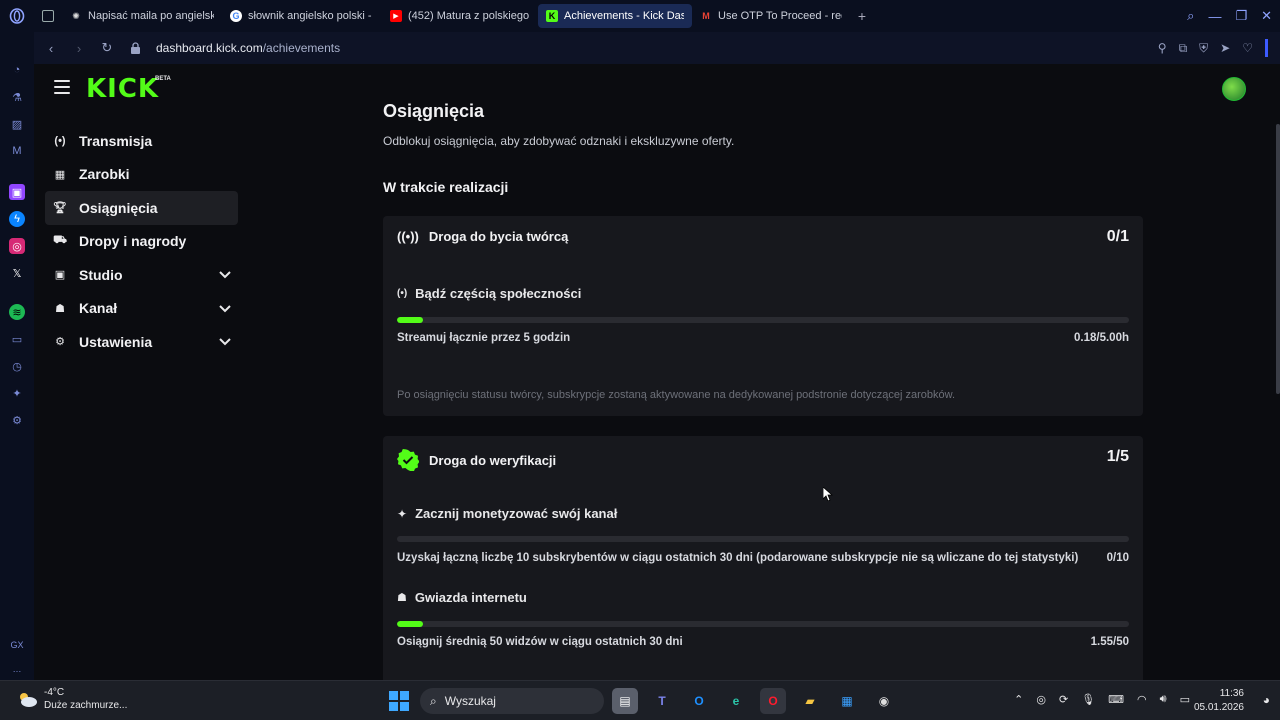 The height and width of the screenshot is (720, 1280). Describe the element at coordinates (763, 539) in the screenshot. I see `progress-bar` at that location.